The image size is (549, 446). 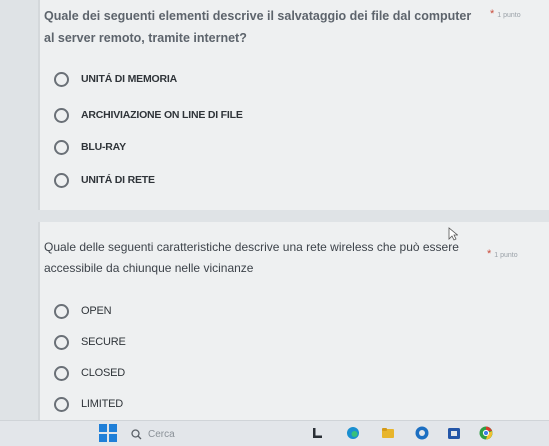 What do you see at coordinates (96, 311) in the screenshot?
I see `option-label: OPEN` at bounding box center [96, 311].